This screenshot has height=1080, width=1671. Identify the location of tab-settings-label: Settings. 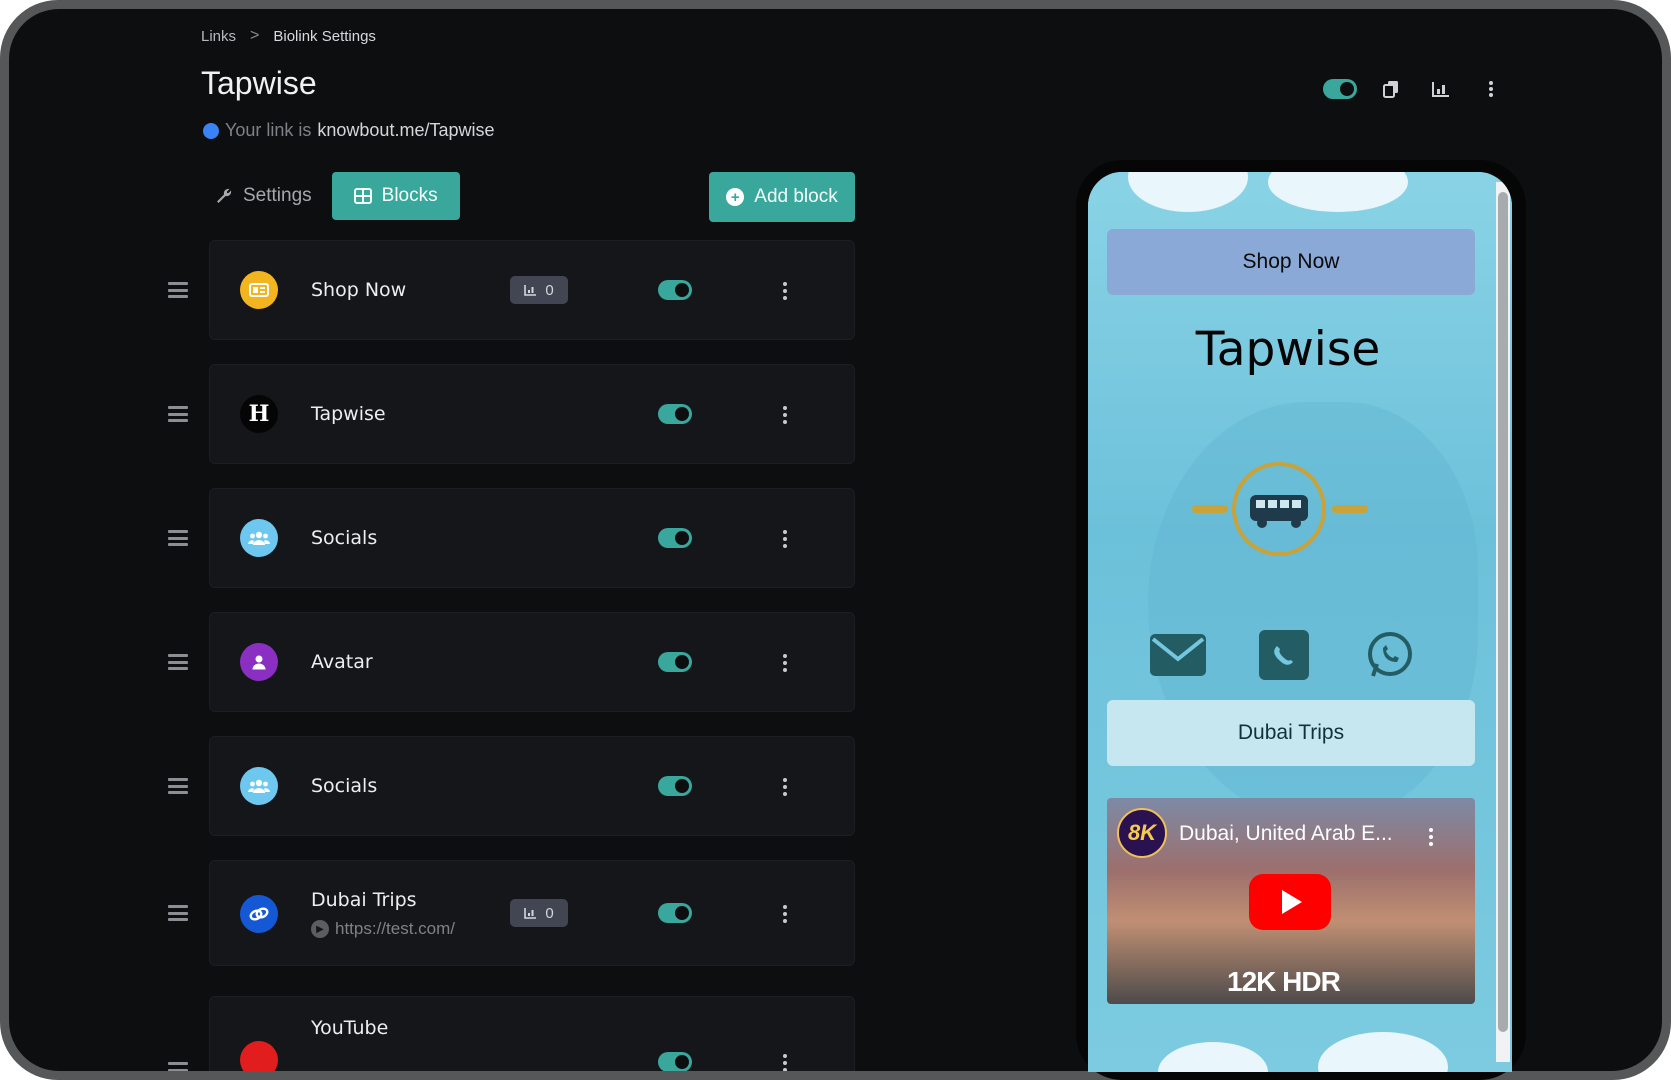
(277, 195).